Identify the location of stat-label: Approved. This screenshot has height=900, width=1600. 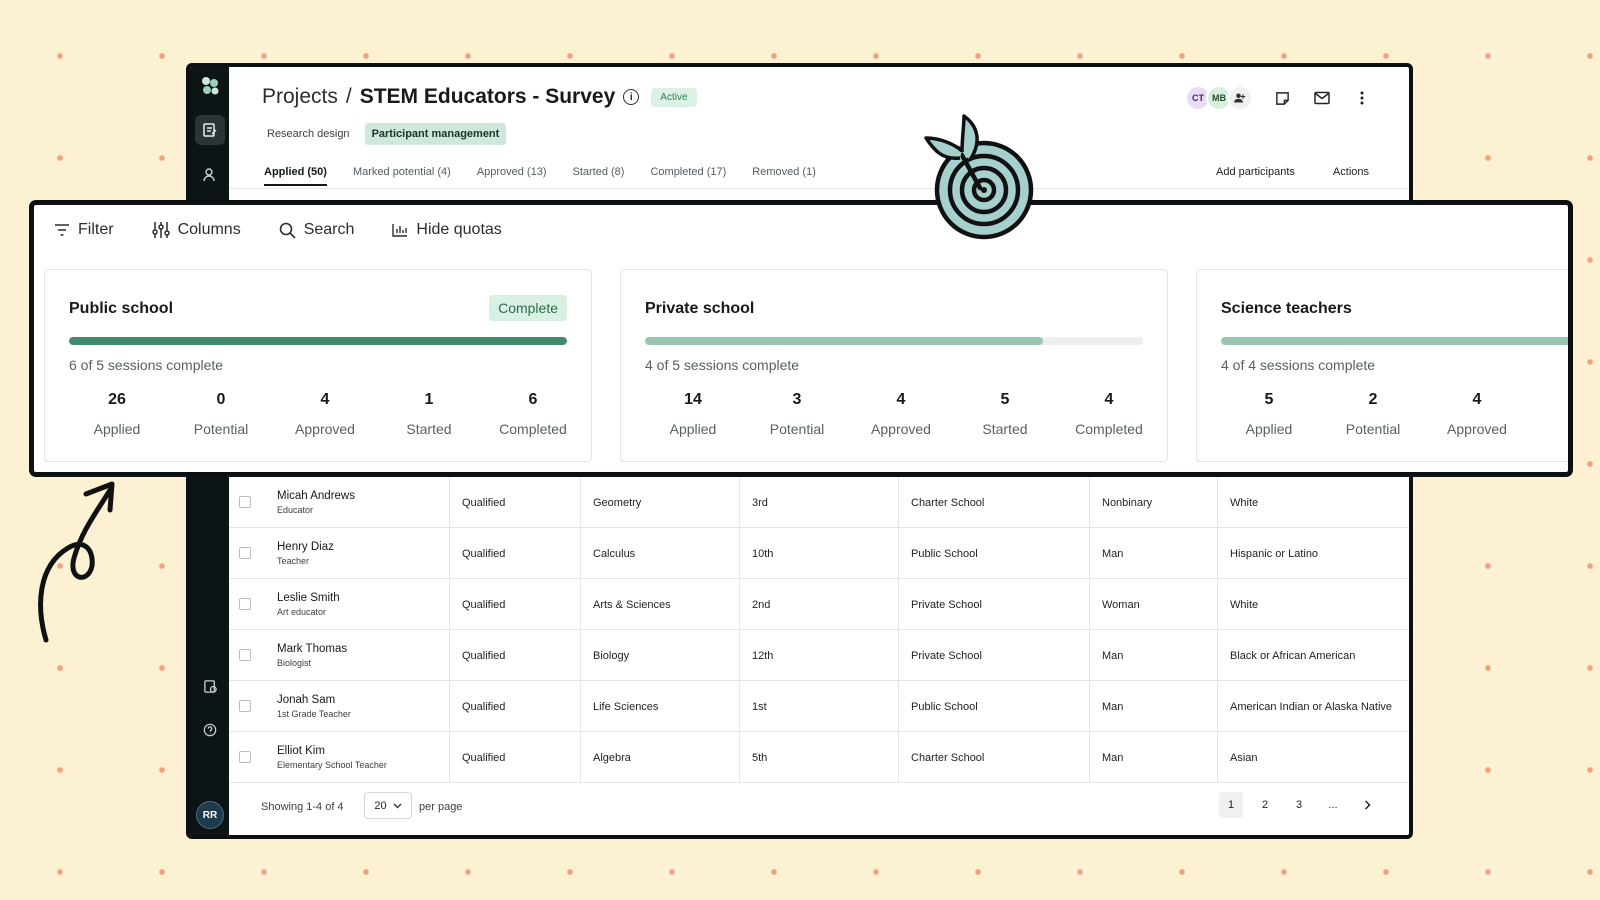
(1477, 429).